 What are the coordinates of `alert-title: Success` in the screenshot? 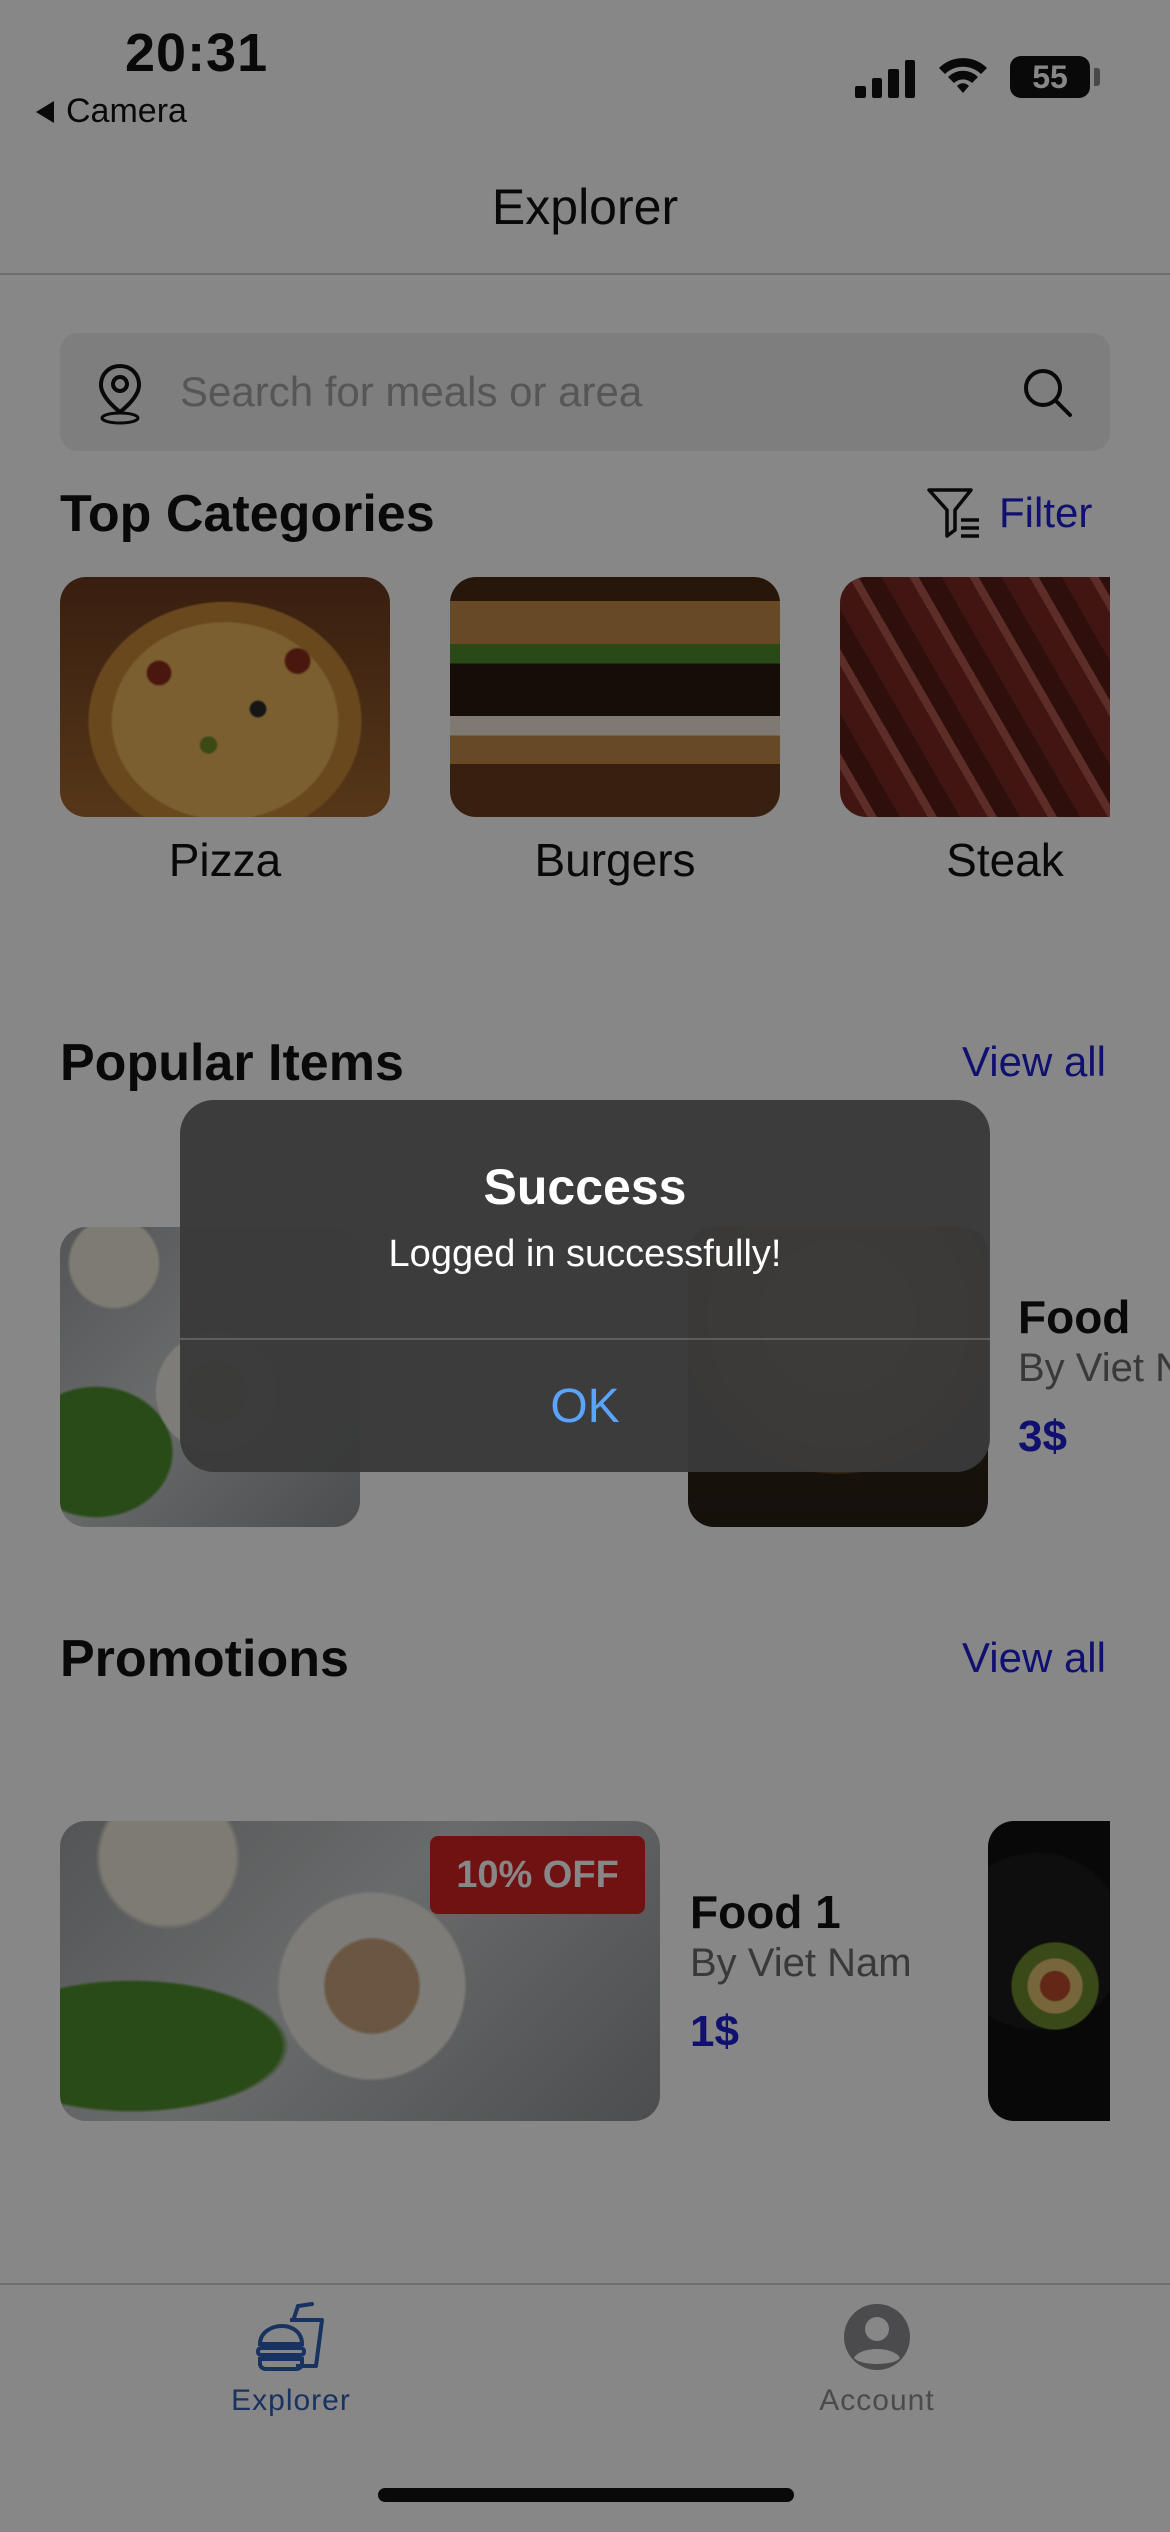 It's located at (585, 1187).